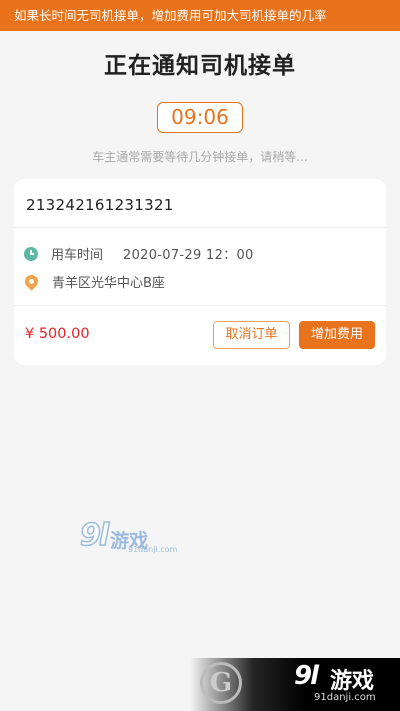 The width and height of the screenshot is (400, 711). I want to click on clock-icon, so click(31, 253).